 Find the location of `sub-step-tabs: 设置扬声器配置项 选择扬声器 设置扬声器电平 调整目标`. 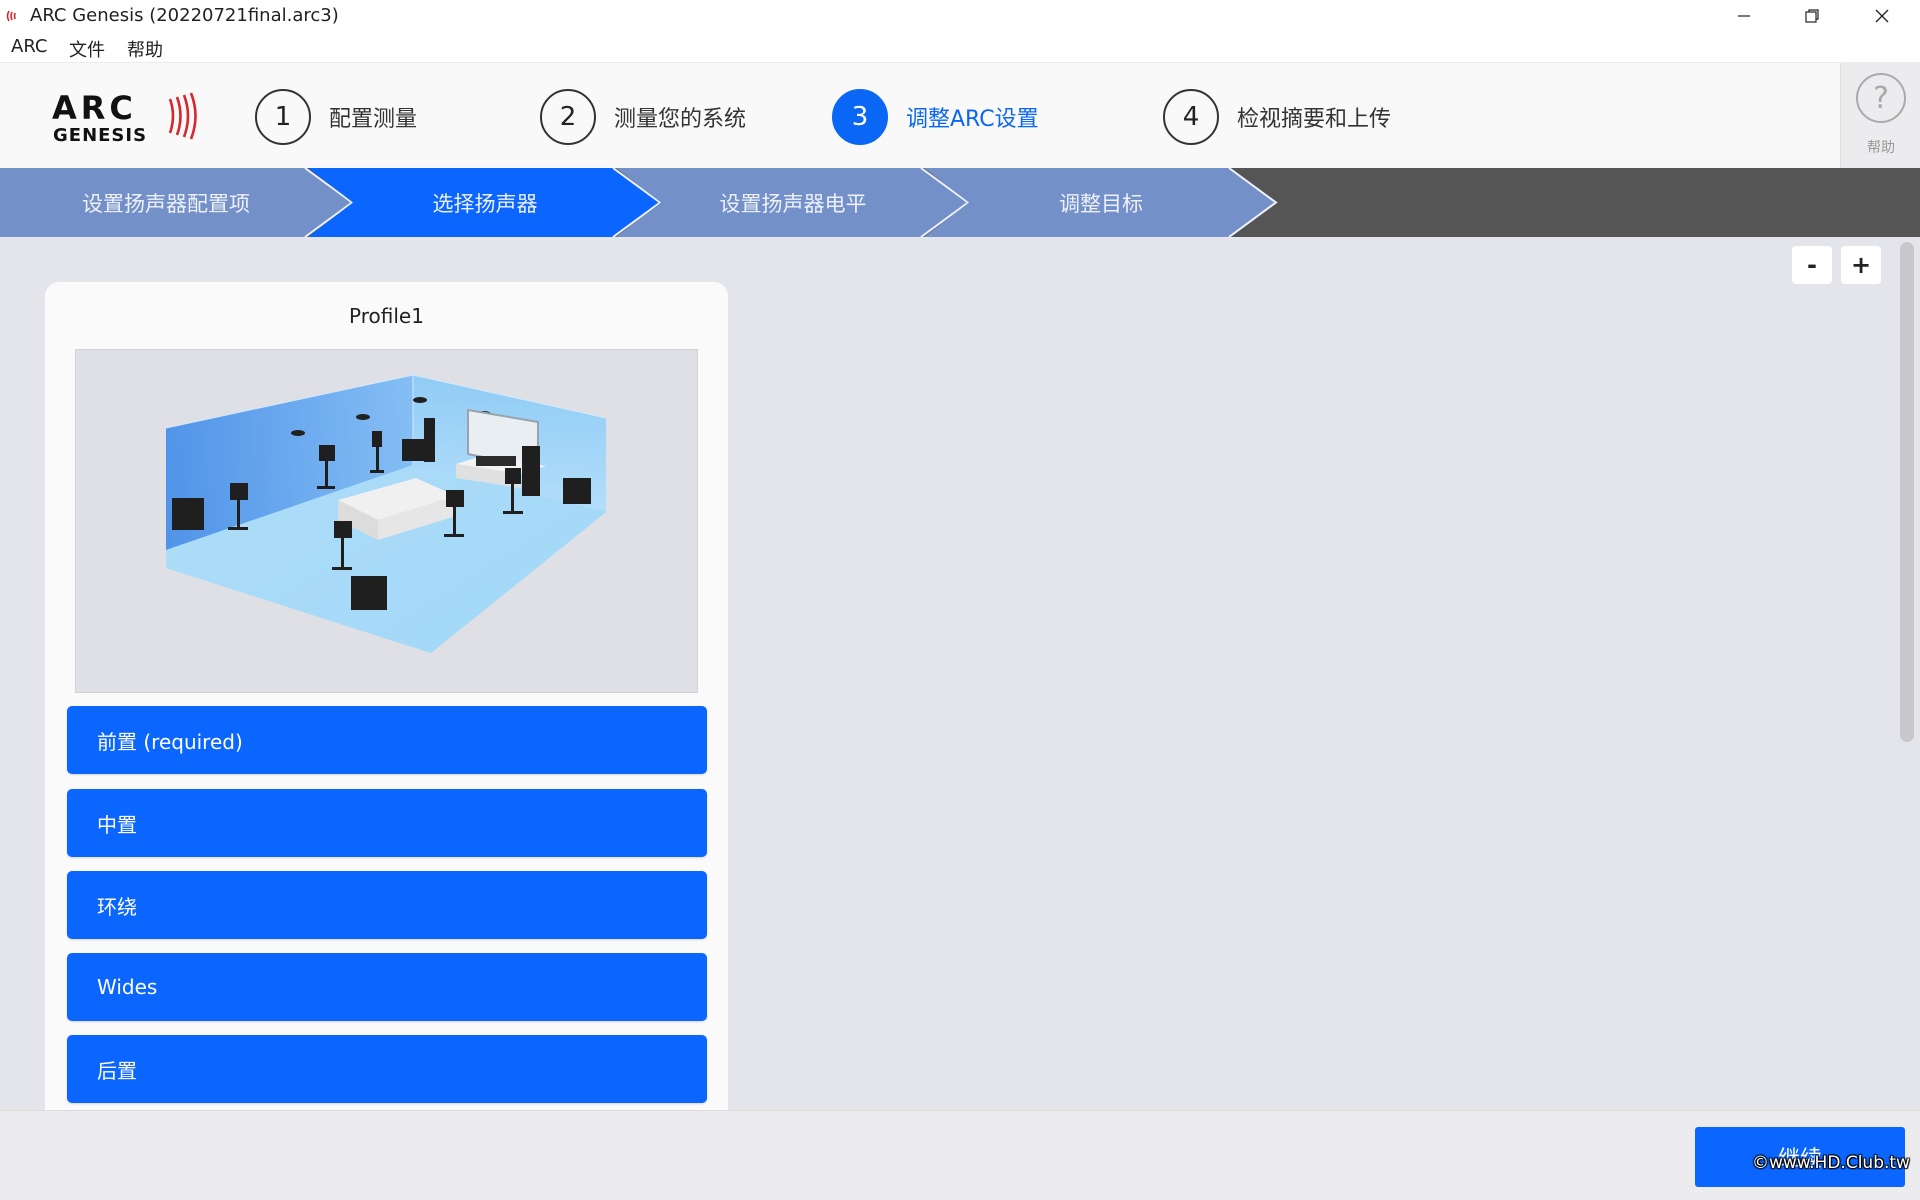

sub-step-tabs: 设置扬声器配置项 选择扬声器 设置扬声器电平 调整目标 is located at coordinates (960, 202).